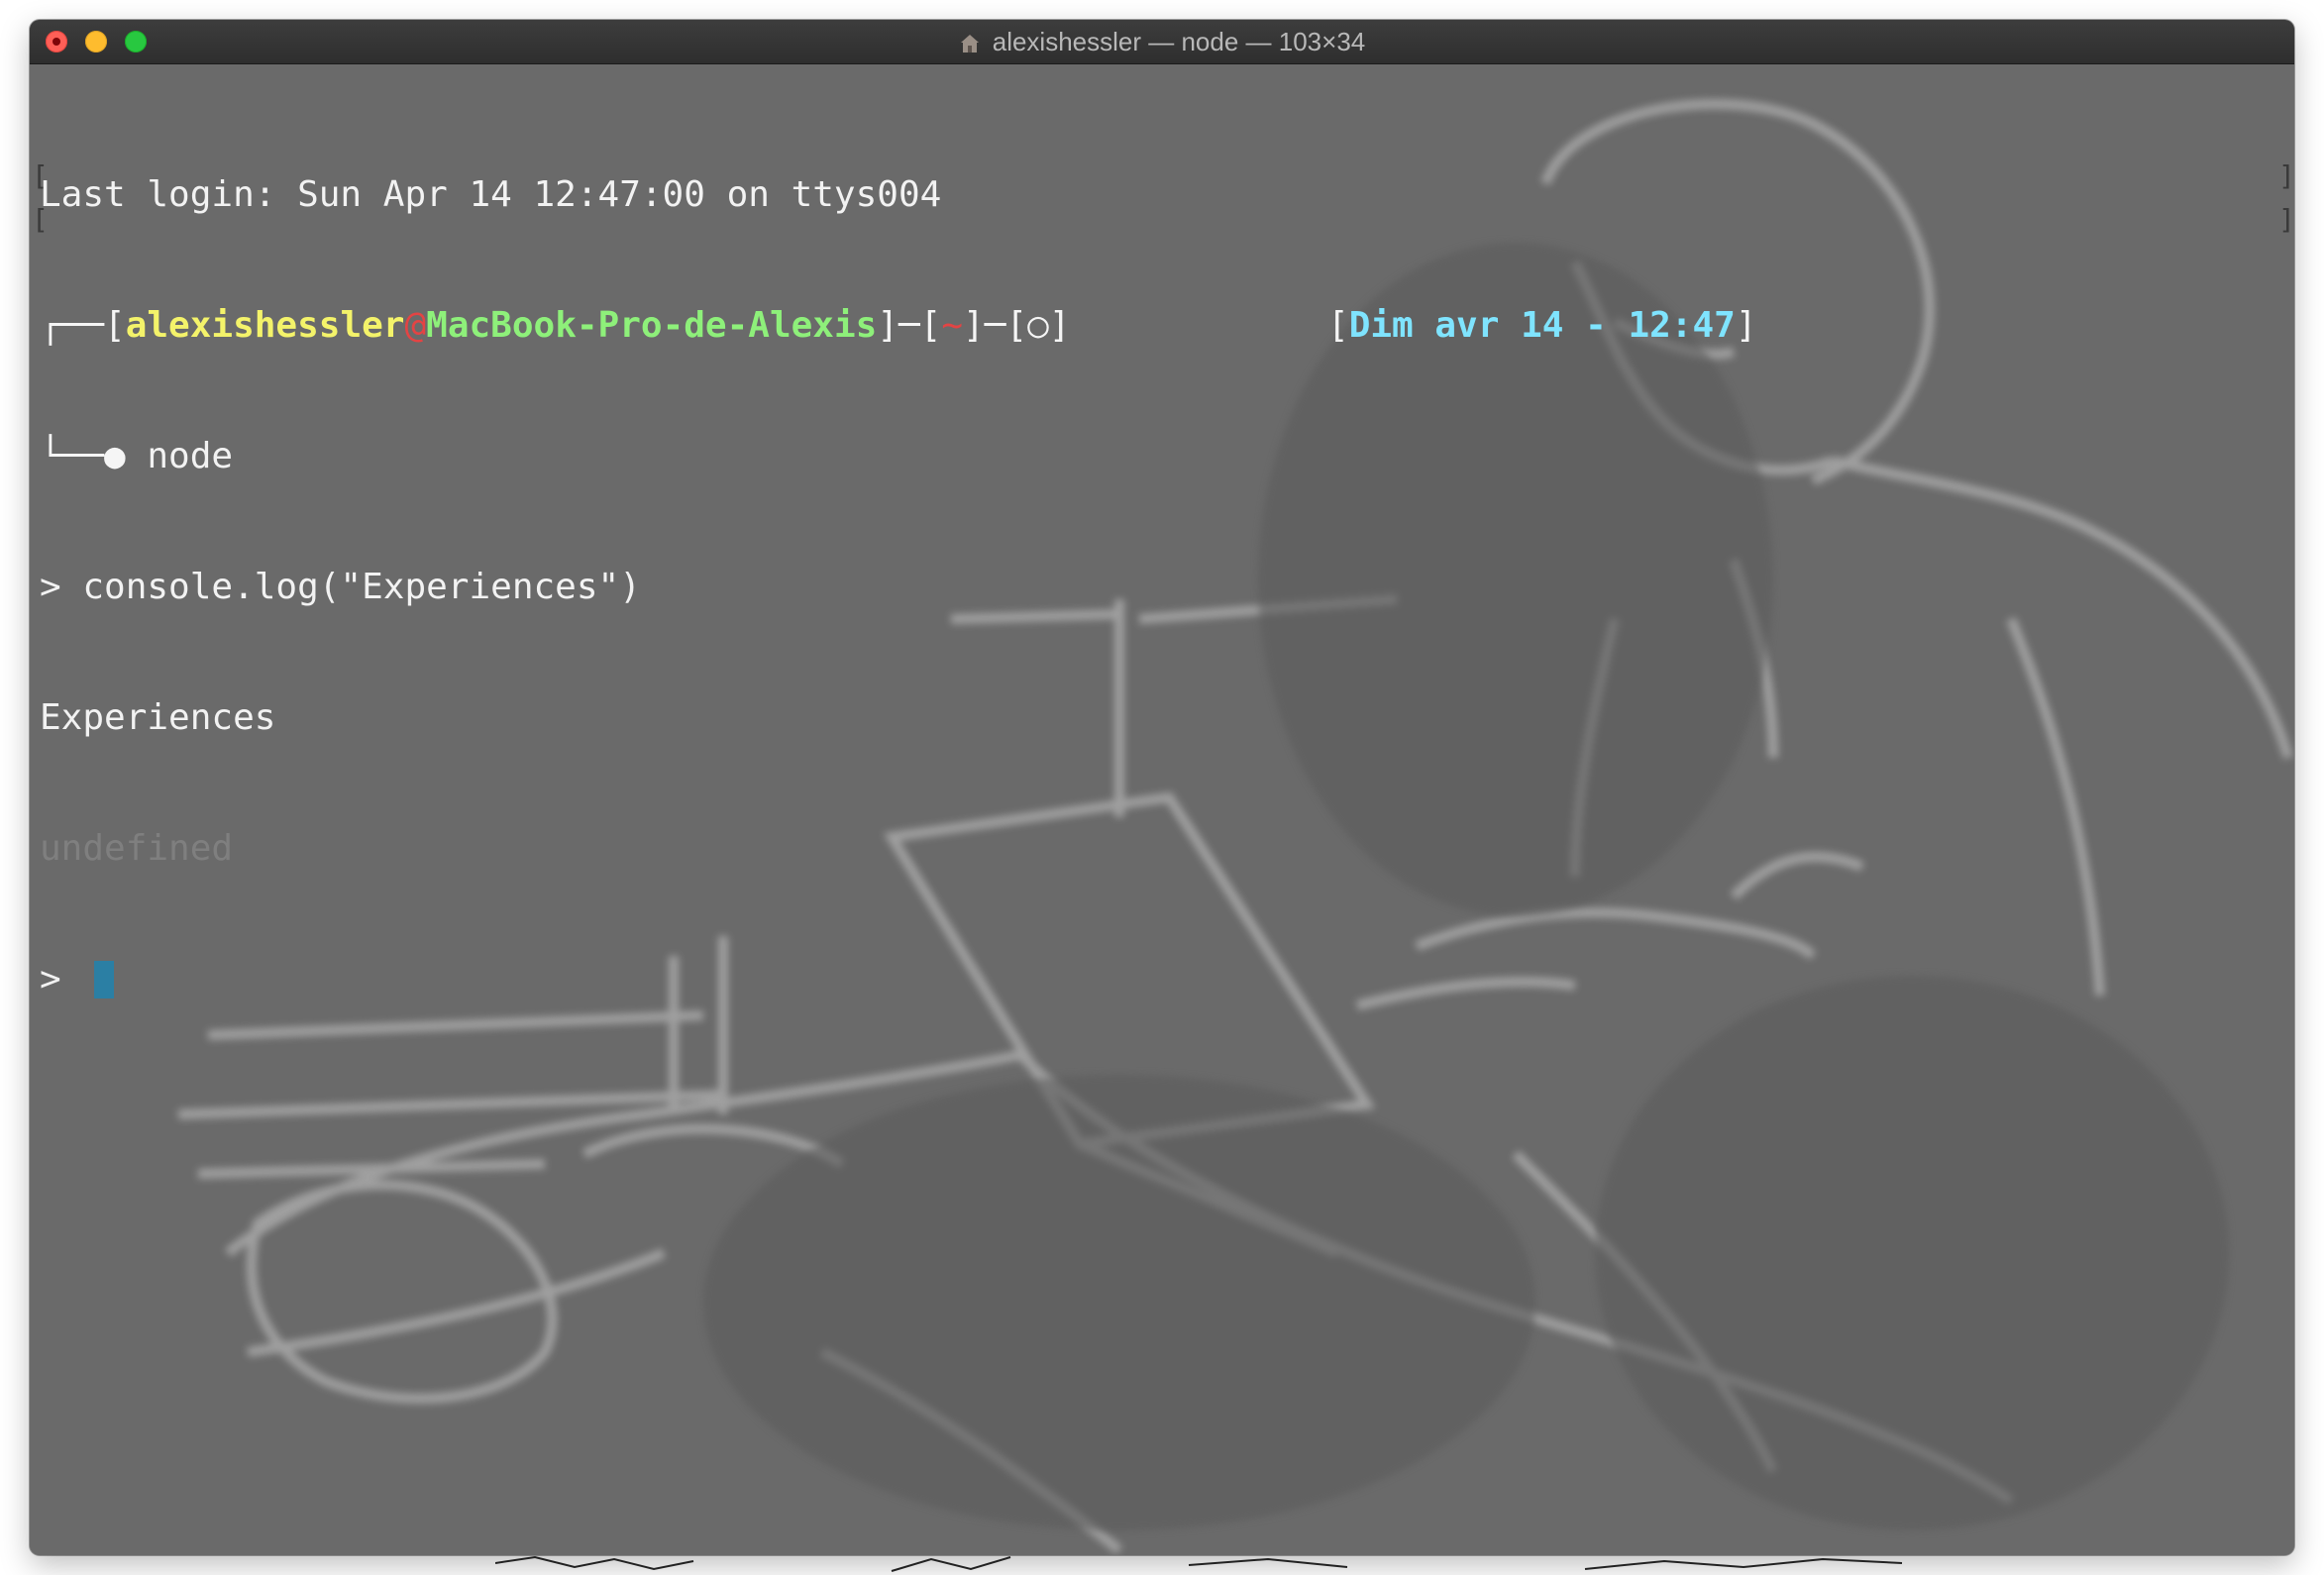 The image size is (2324, 1575). What do you see at coordinates (555, 849) in the screenshot?
I see `repl-return-line: undefined` at bounding box center [555, 849].